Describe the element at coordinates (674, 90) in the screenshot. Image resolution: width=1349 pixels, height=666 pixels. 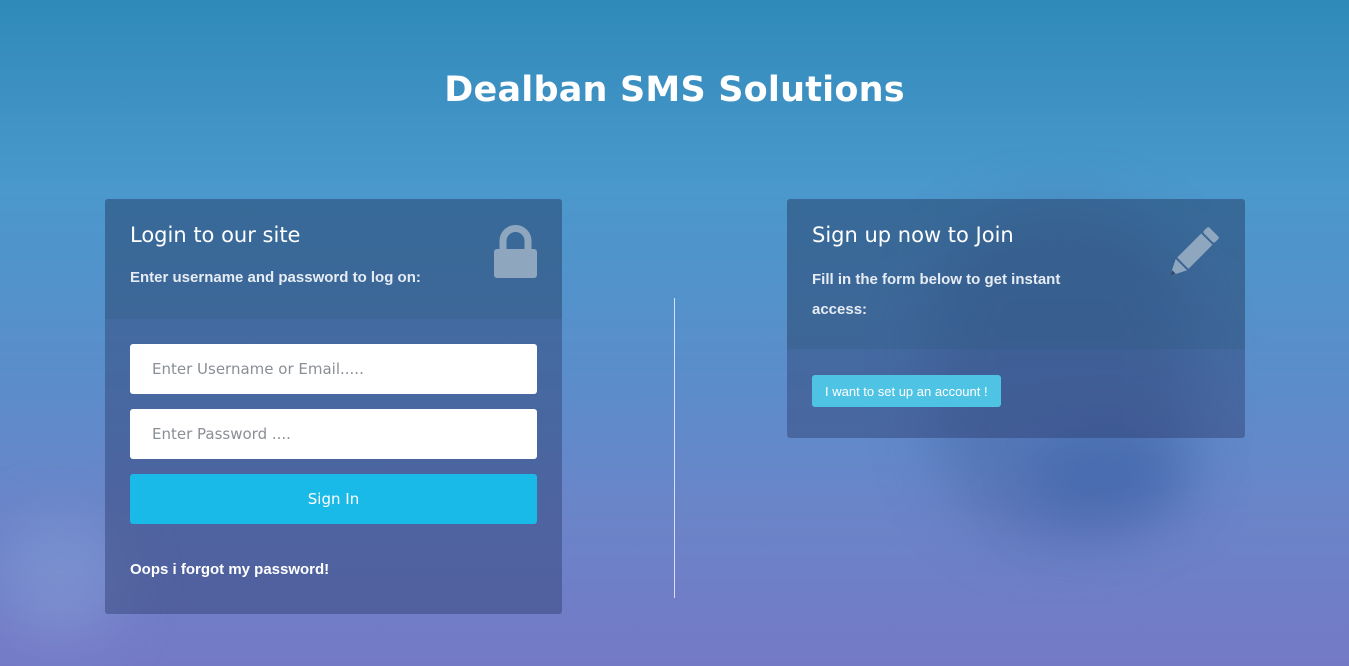
I see `site-title: Dealban SMS Solutions` at that location.